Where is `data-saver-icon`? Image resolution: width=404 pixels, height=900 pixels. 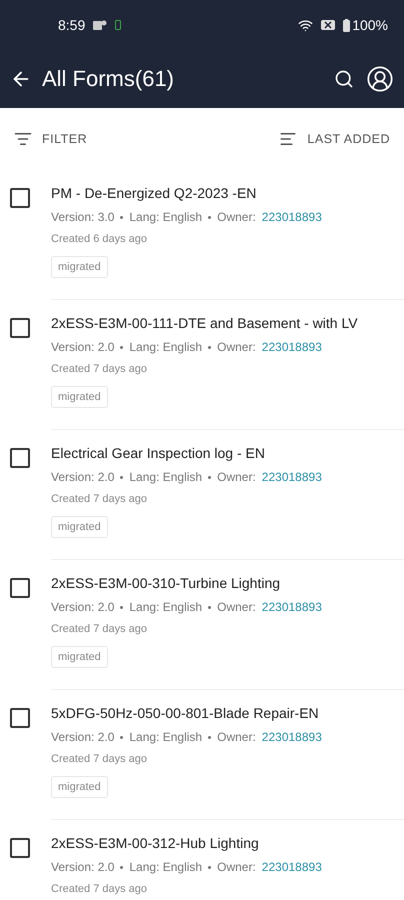
data-saver-icon is located at coordinates (328, 25).